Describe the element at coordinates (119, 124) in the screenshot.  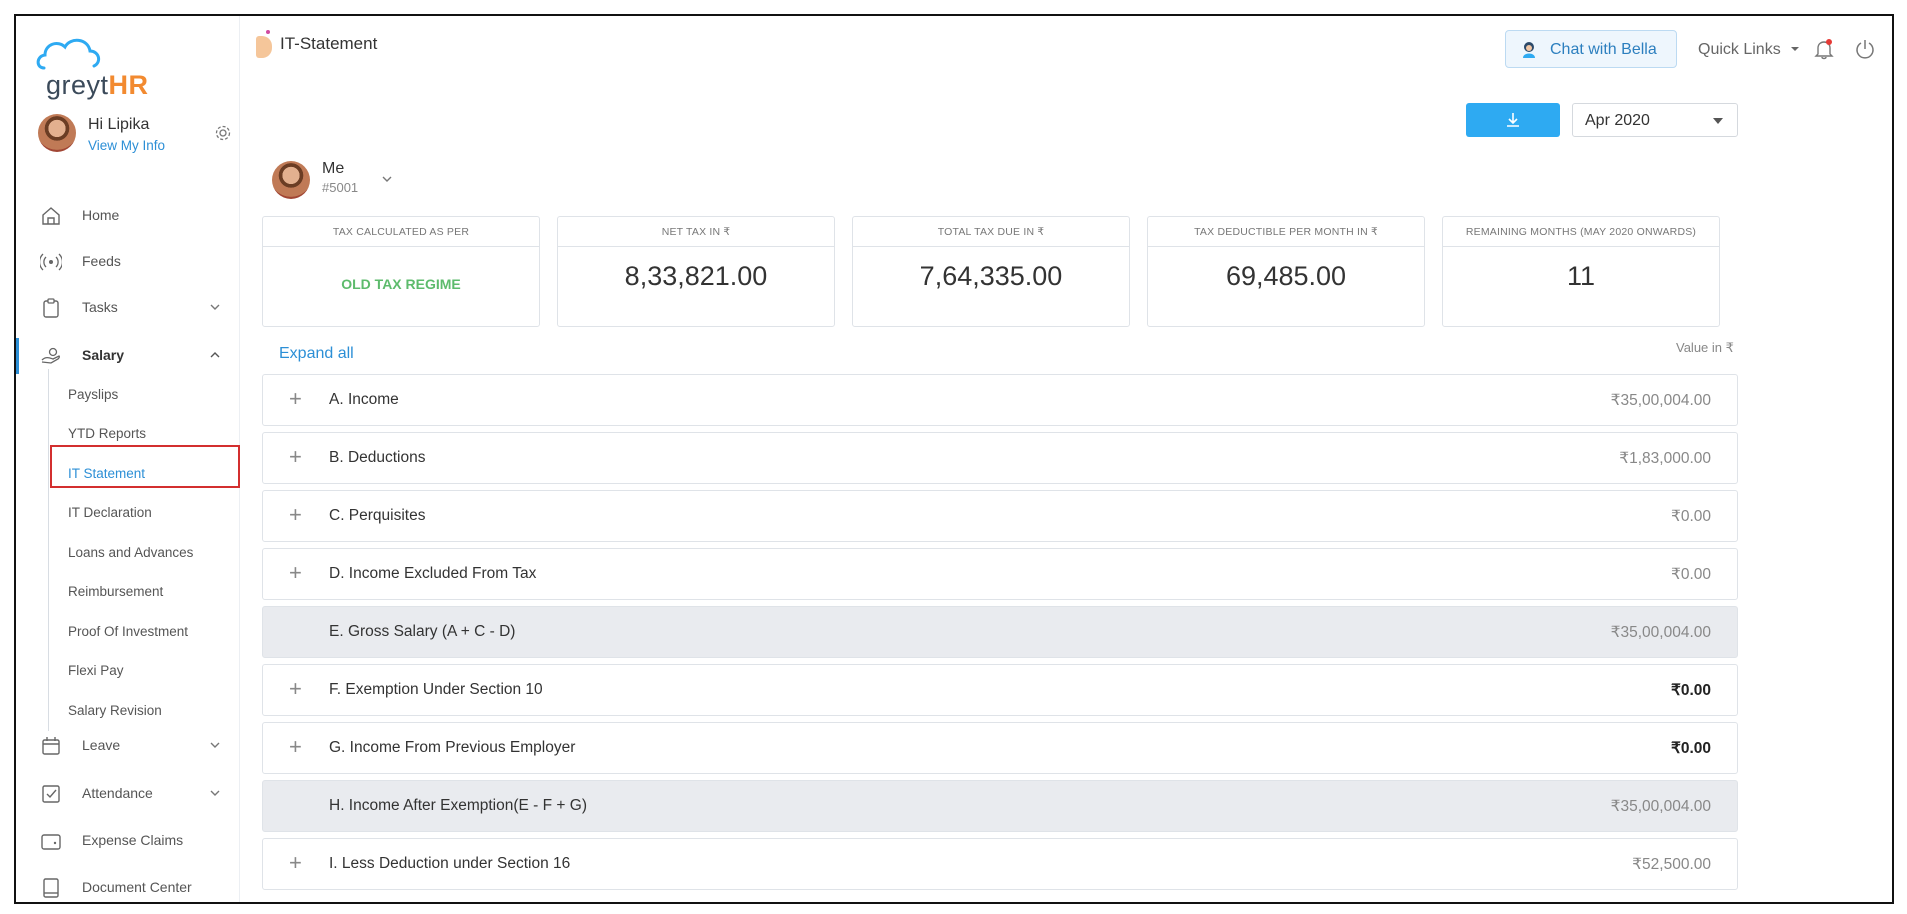
I see `user-greeting: Hi Lipika` at that location.